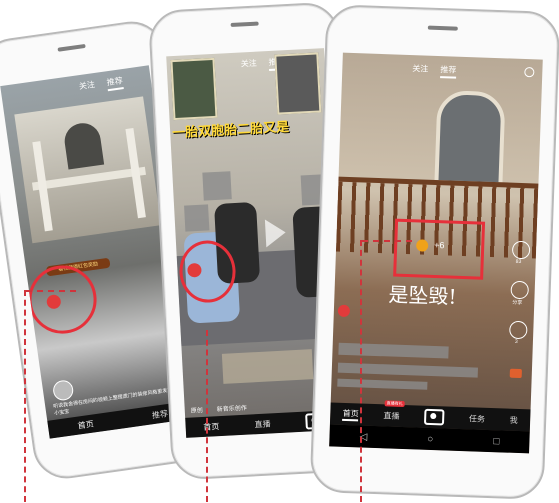 Image resolution: width=559 pixels, height=503 pixels. I want to click on wall-picture-left, so click(194, 89).